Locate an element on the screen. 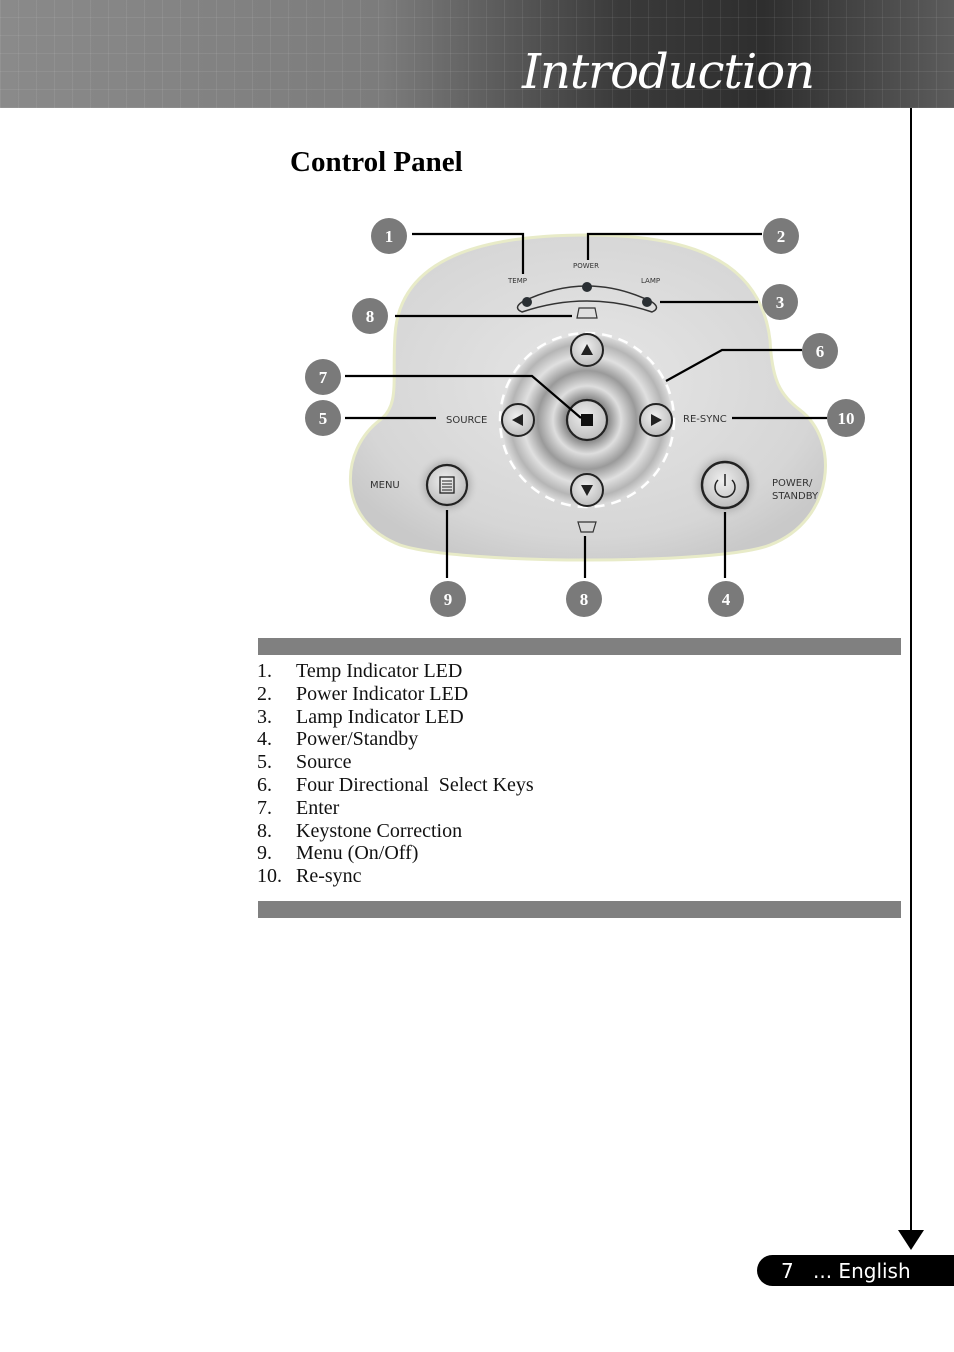 The image size is (954, 1352). svg-text: 9 is located at coordinates (448, 599).